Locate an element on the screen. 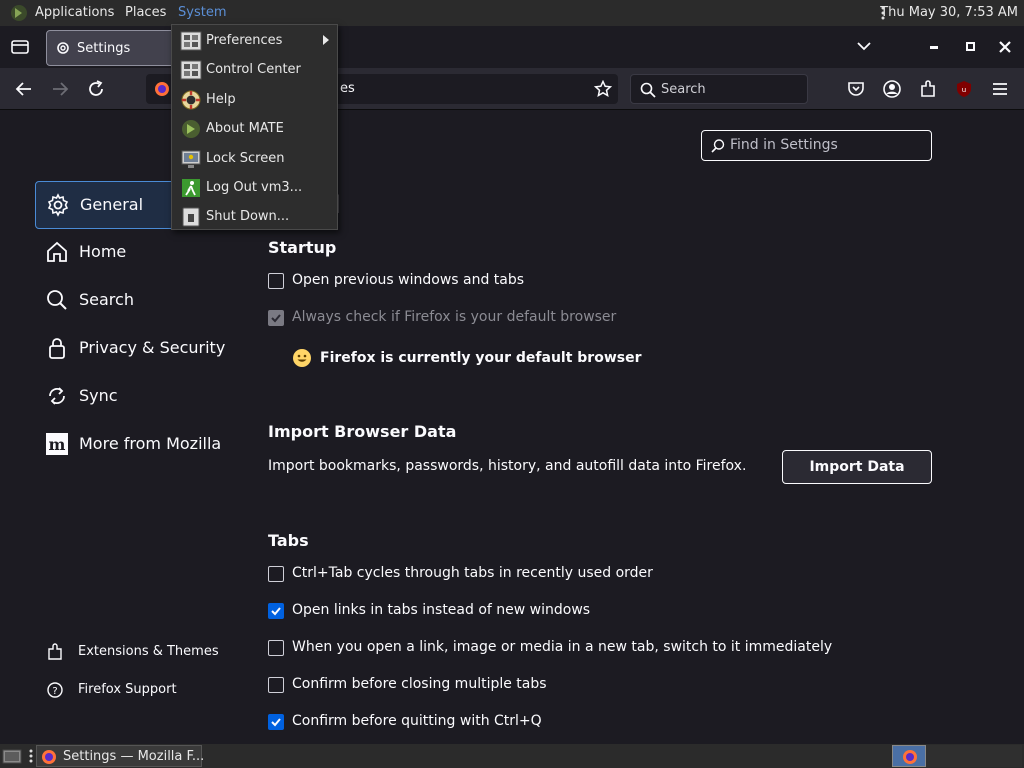  log-out-icon is located at coordinates (191, 188).